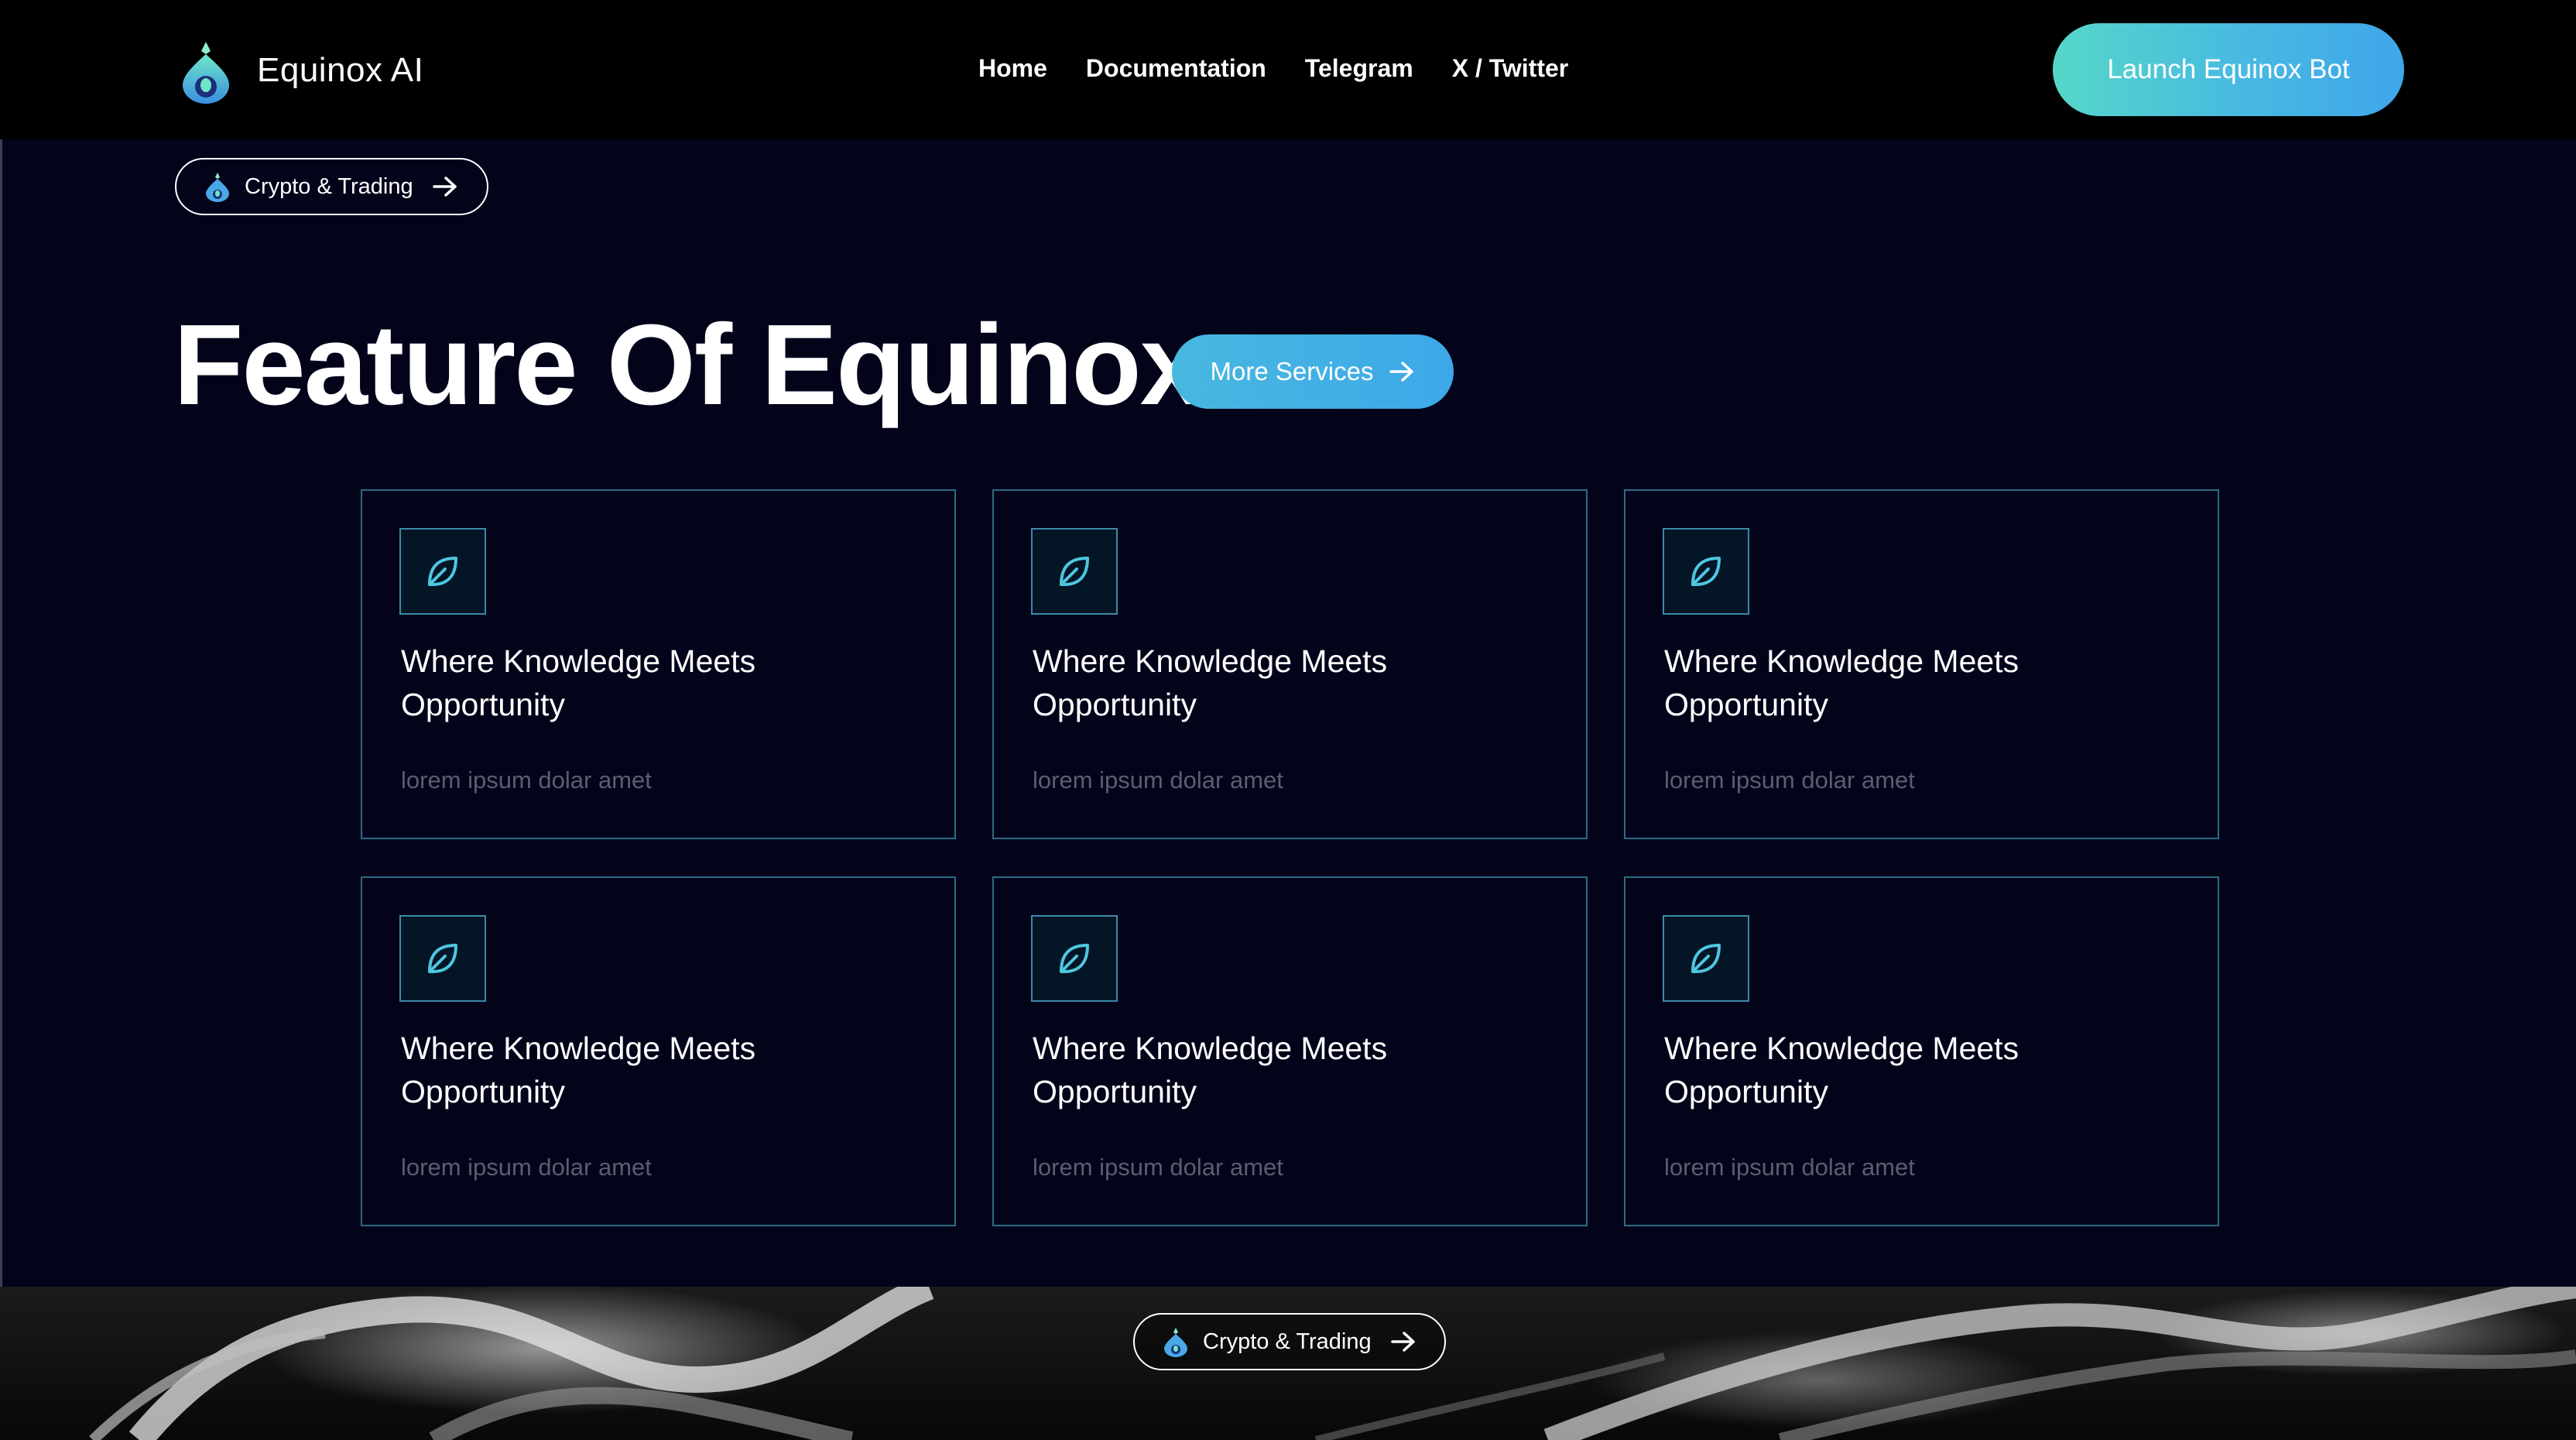 This screenshot has width=2576, height=1440. I want to click on page-title: Feature Of Equinox, so click(688, 365).